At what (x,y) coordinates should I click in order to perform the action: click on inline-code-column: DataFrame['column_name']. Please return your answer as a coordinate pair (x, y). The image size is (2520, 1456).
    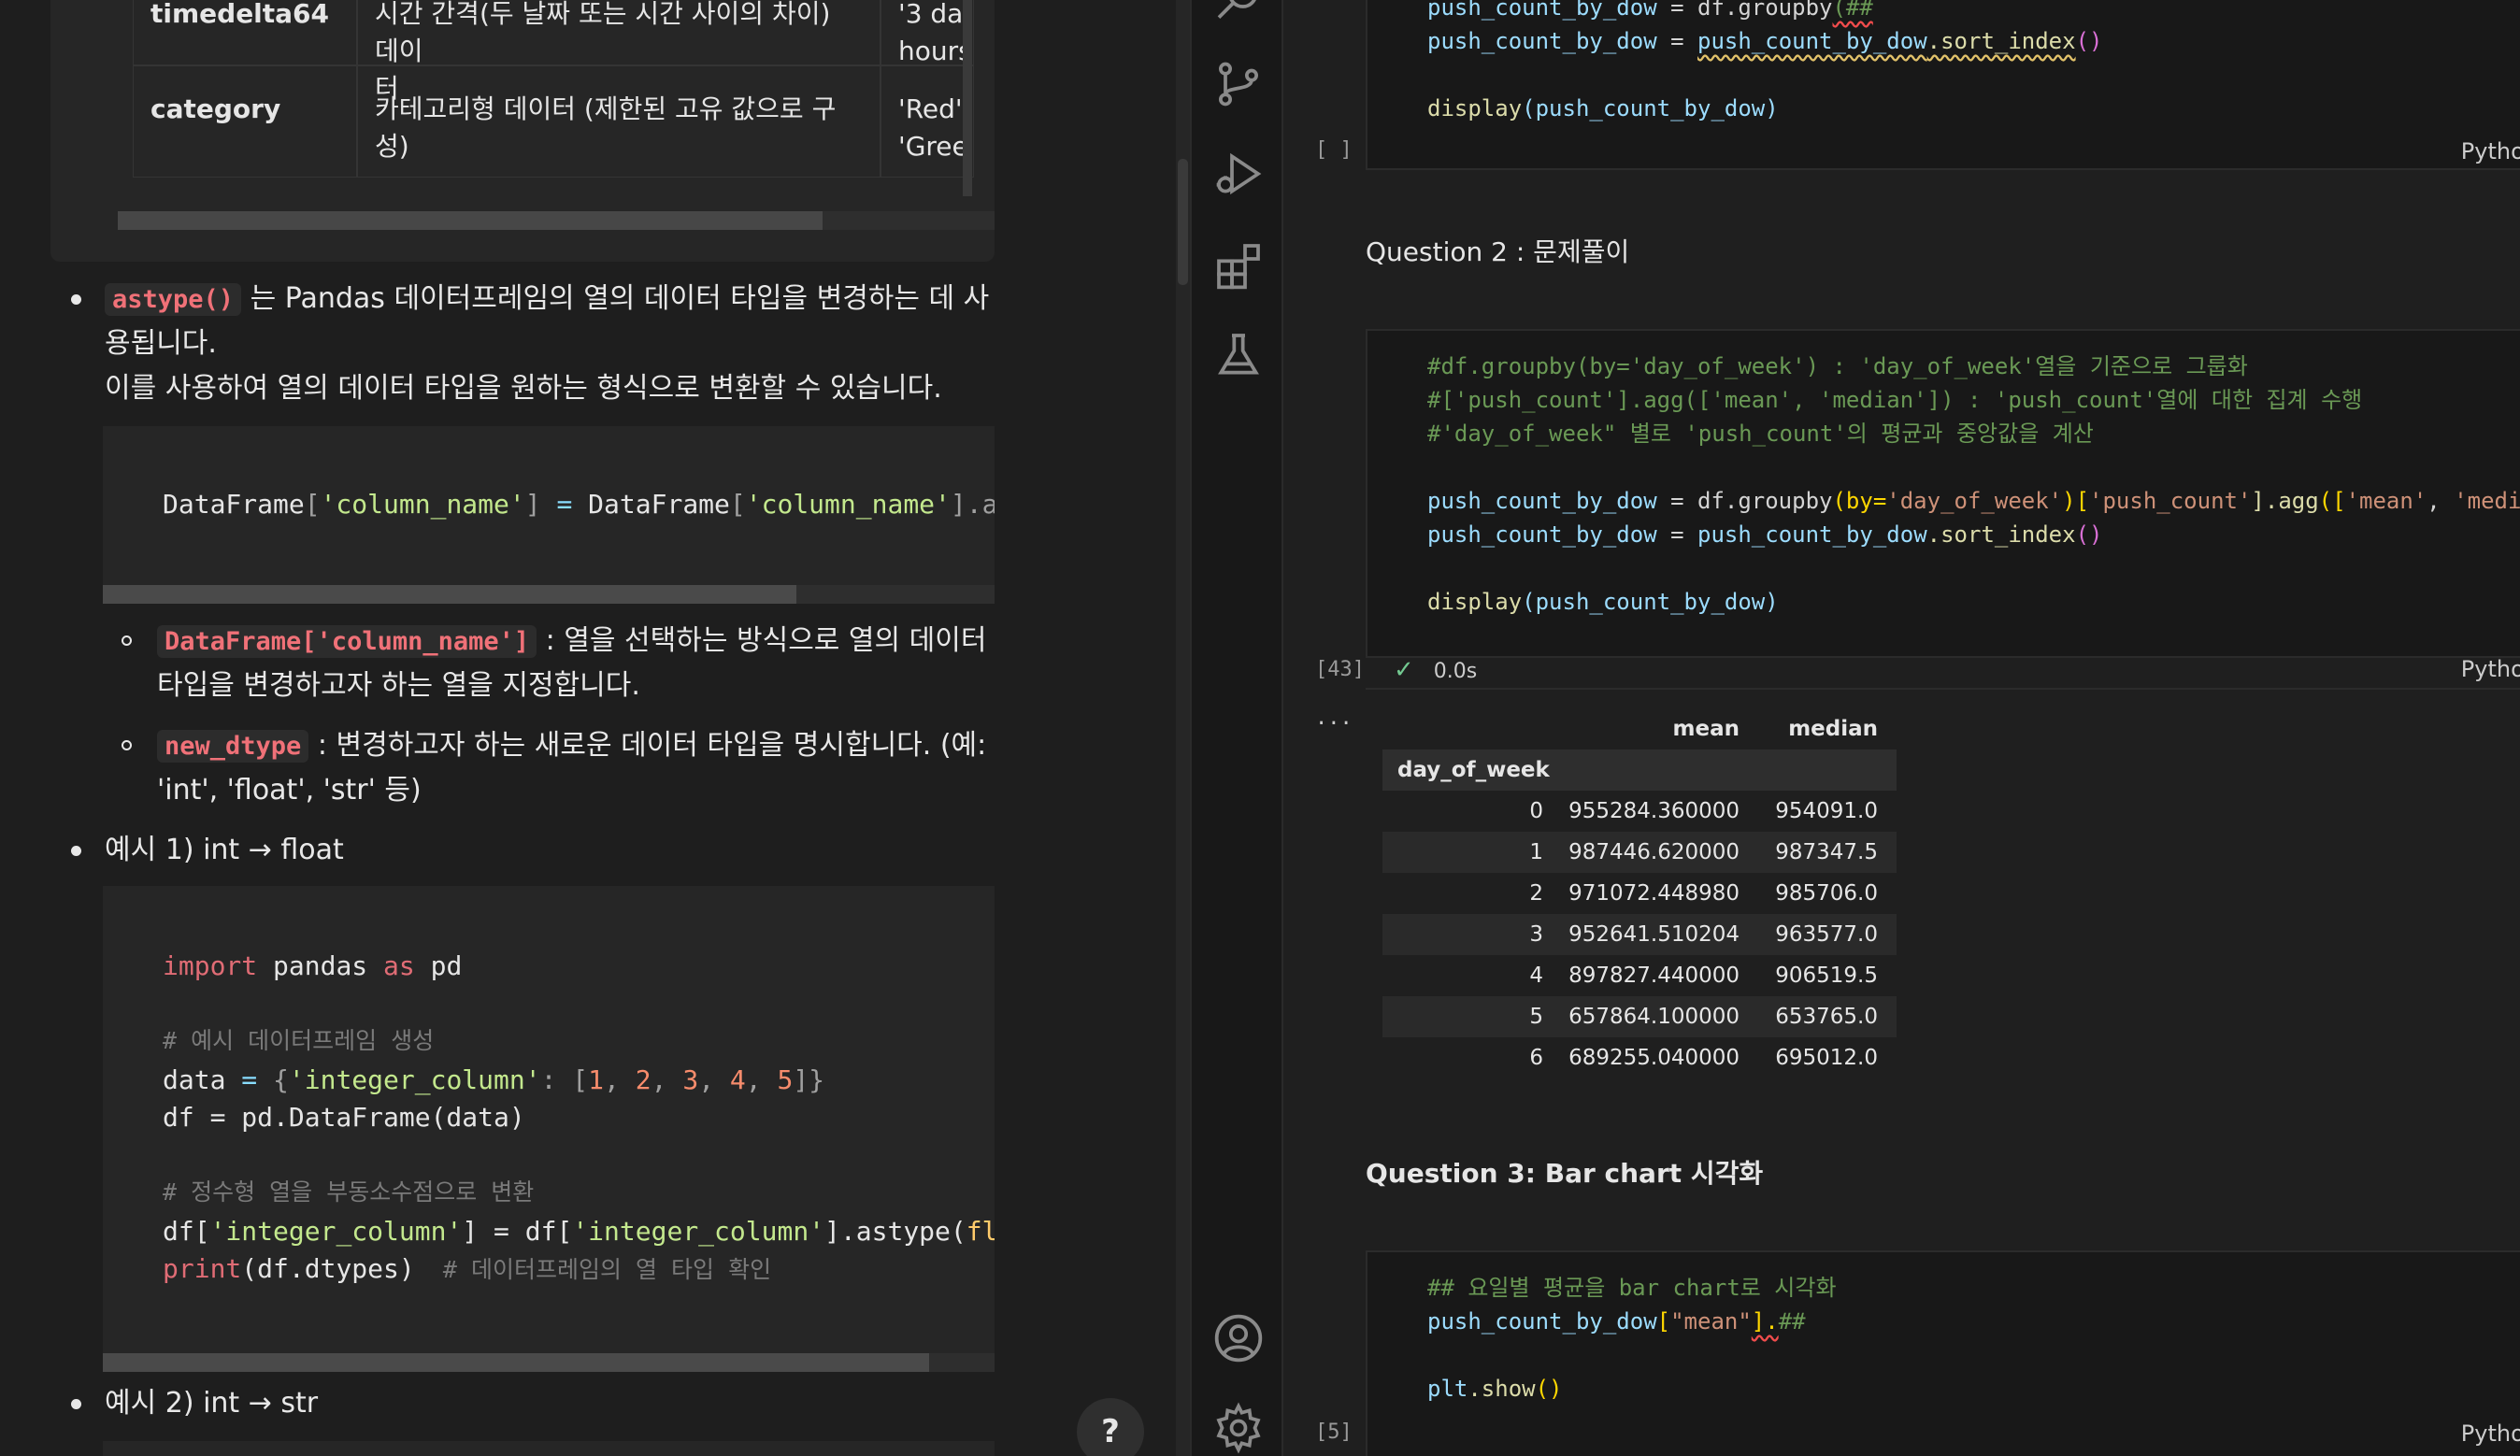
    Looking at the image, I should click on (347, 641).